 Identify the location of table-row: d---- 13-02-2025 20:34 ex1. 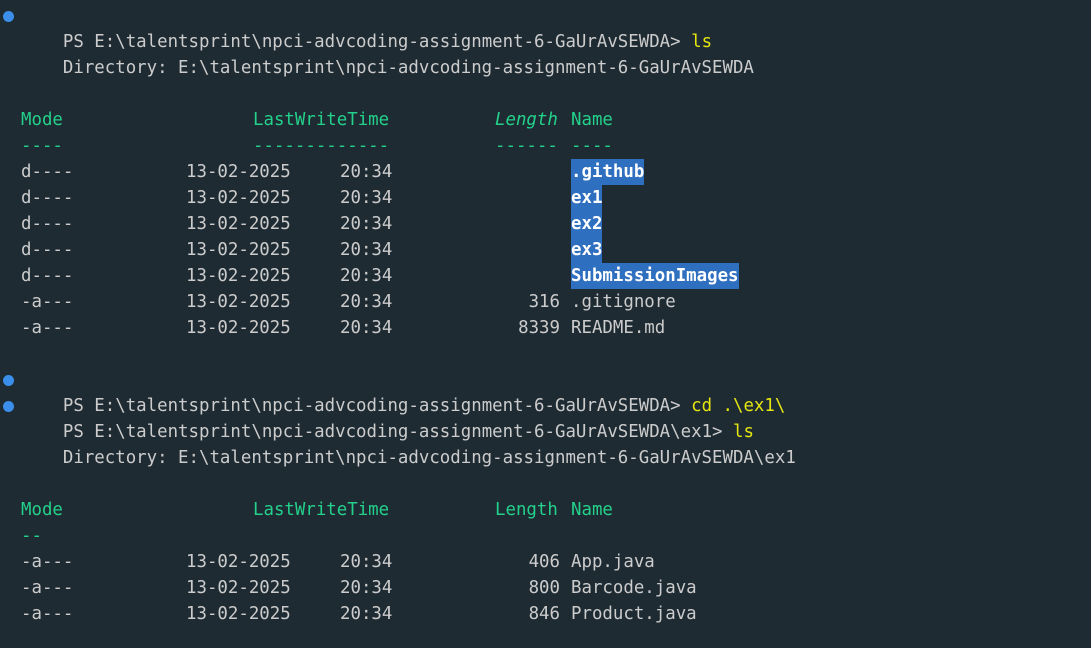
(545, 198).